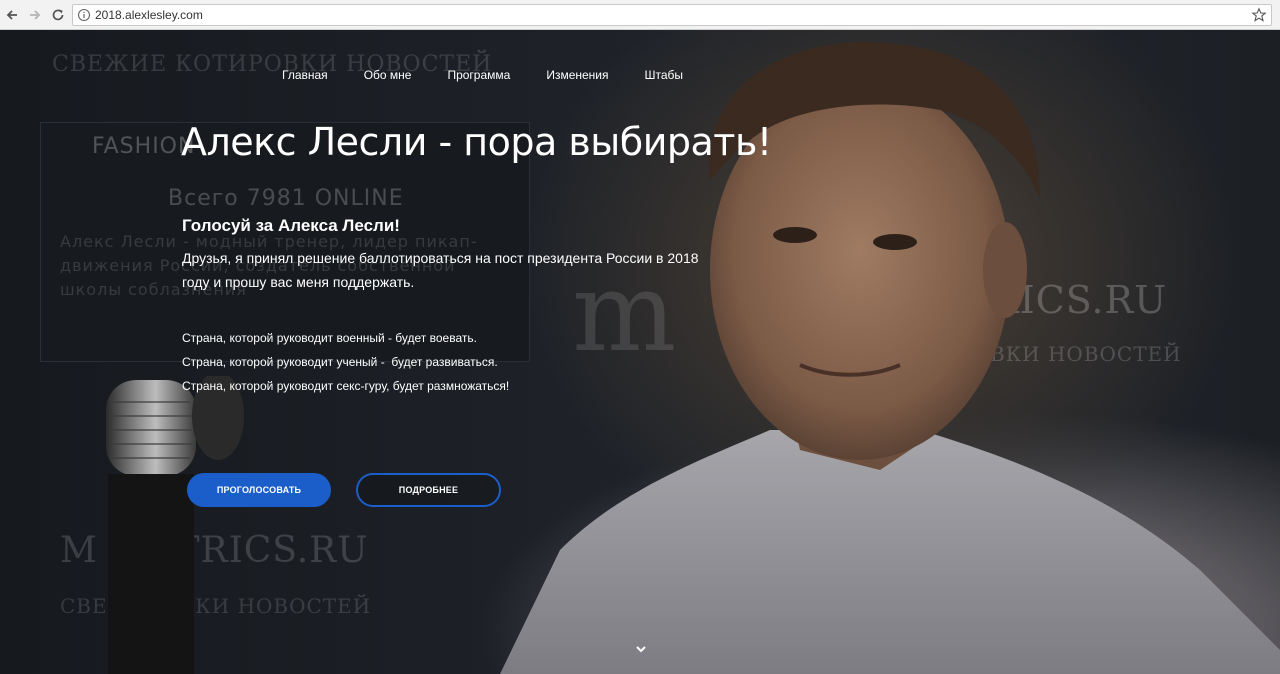  Describe the element at coordinates (577, 75) in the screenshot. I see `nav-item-changes: Изменения` at that location.